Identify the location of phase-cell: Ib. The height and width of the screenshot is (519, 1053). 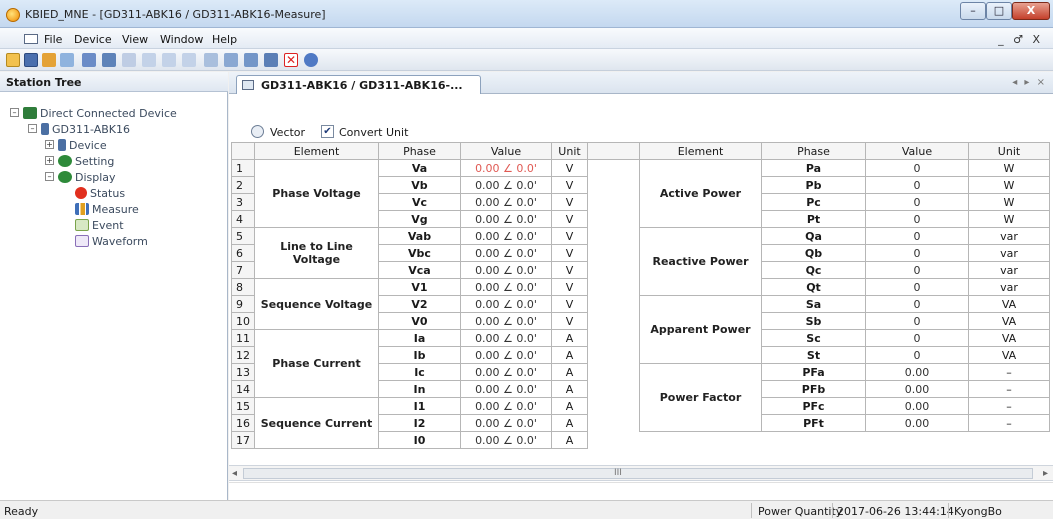
(420, 355).